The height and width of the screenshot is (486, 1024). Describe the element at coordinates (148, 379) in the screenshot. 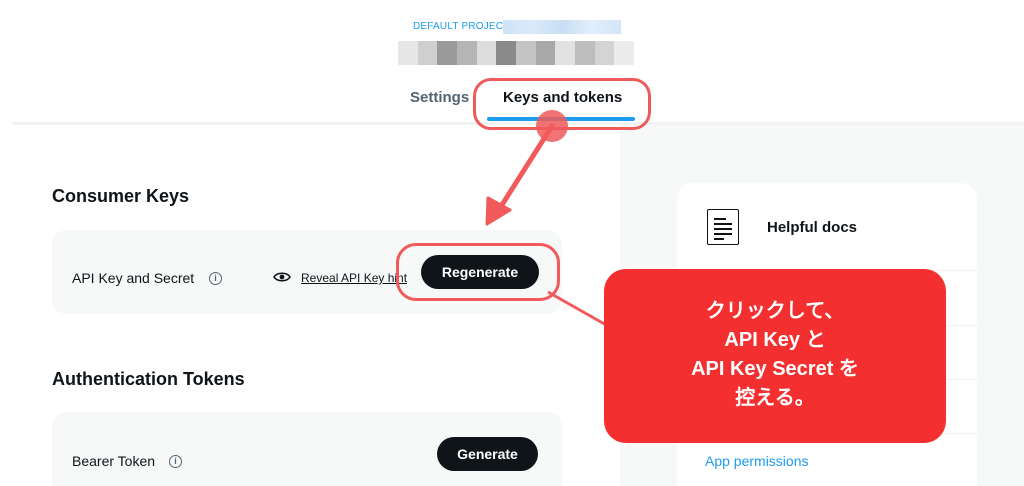

I see `authentication-tokens-title: Authentication Tokens` at that location.